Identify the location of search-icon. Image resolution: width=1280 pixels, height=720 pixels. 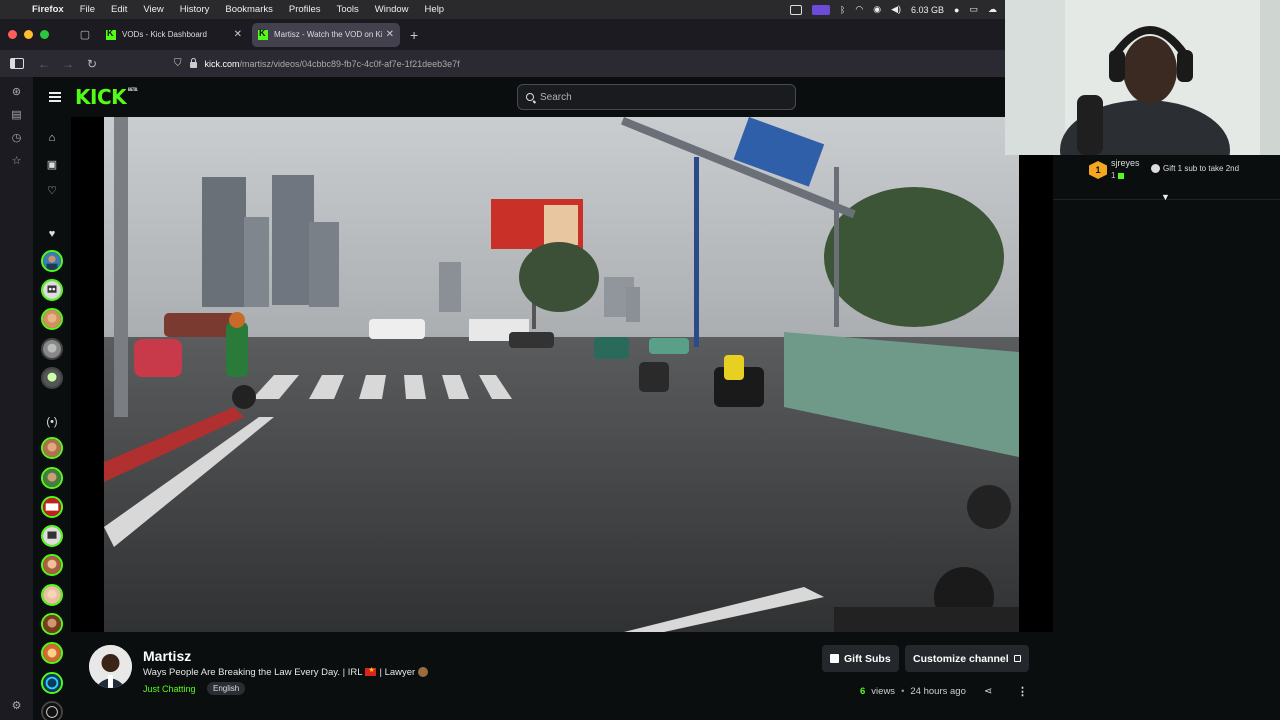
(530, 97).